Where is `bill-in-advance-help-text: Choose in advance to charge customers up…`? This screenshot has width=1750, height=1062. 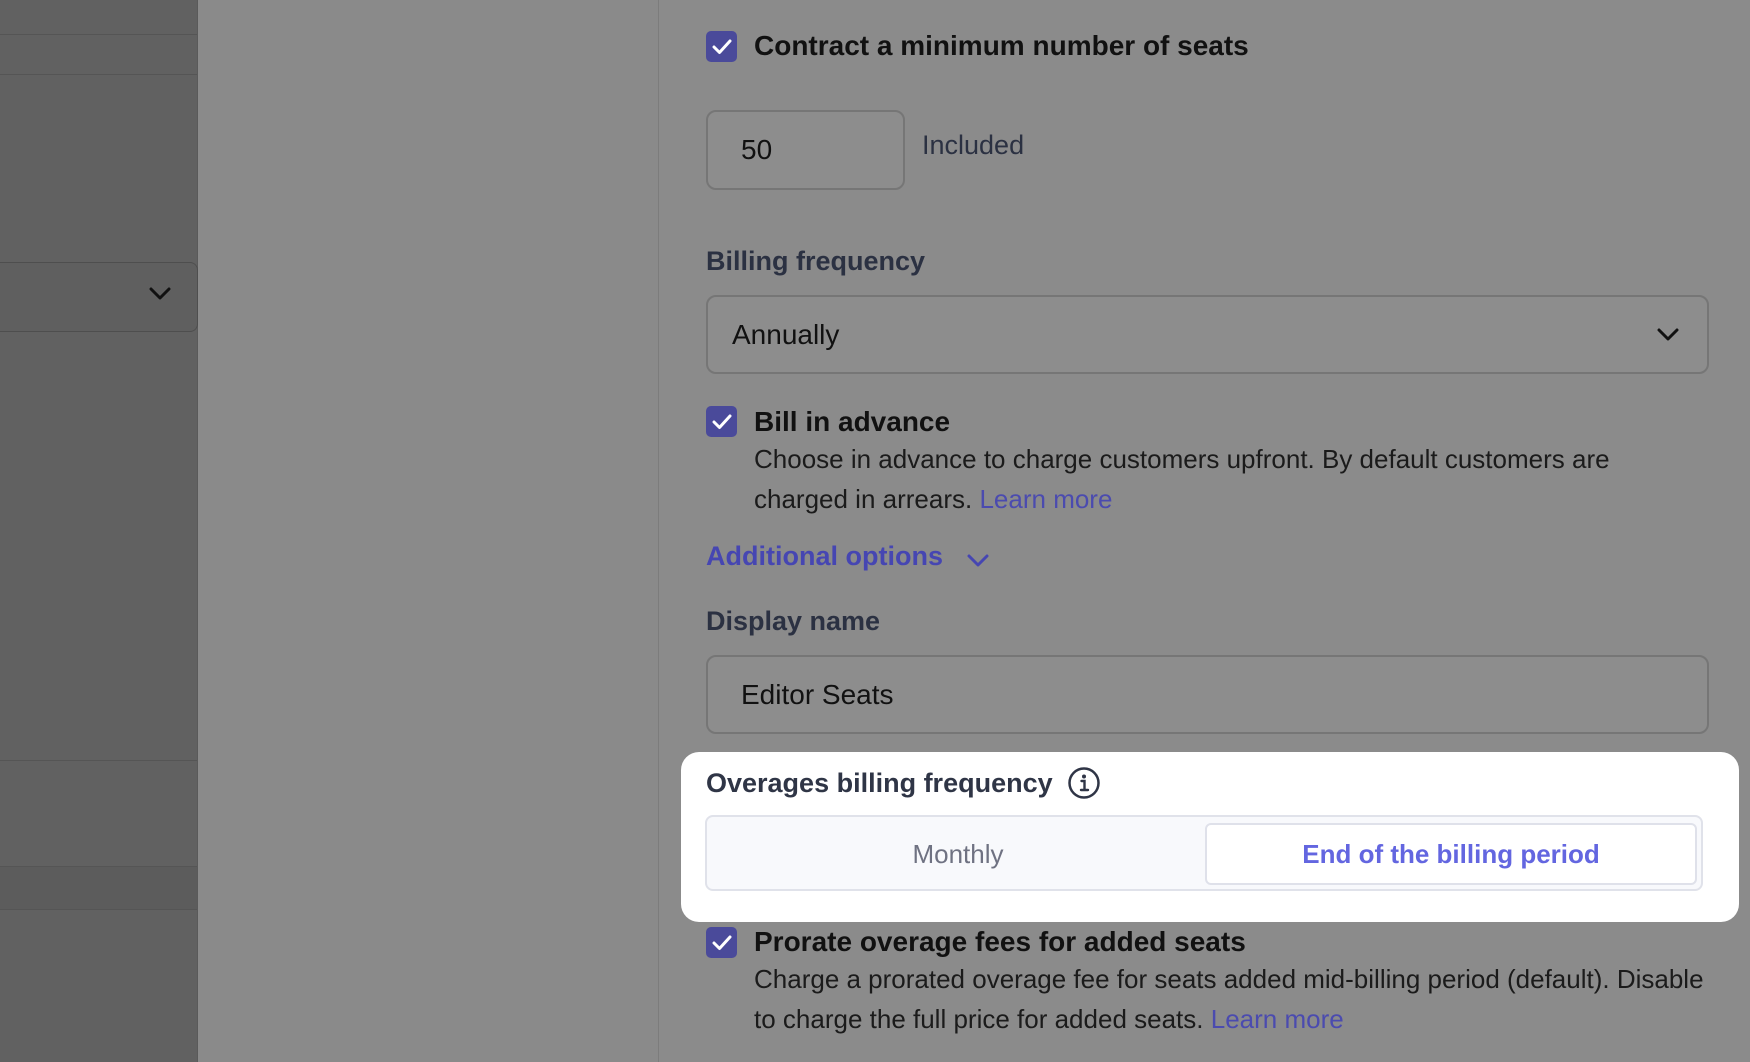
bill-in-advance-help-text: Choose in advance to charge customers up… is located at coordinates (1182, 479).